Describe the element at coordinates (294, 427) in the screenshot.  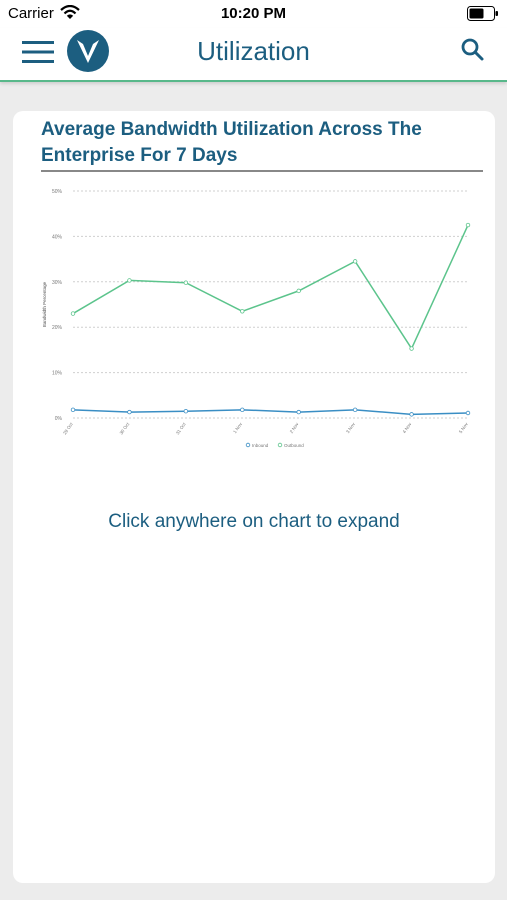
I see `x-tick-label: 2 Nov` at that location.